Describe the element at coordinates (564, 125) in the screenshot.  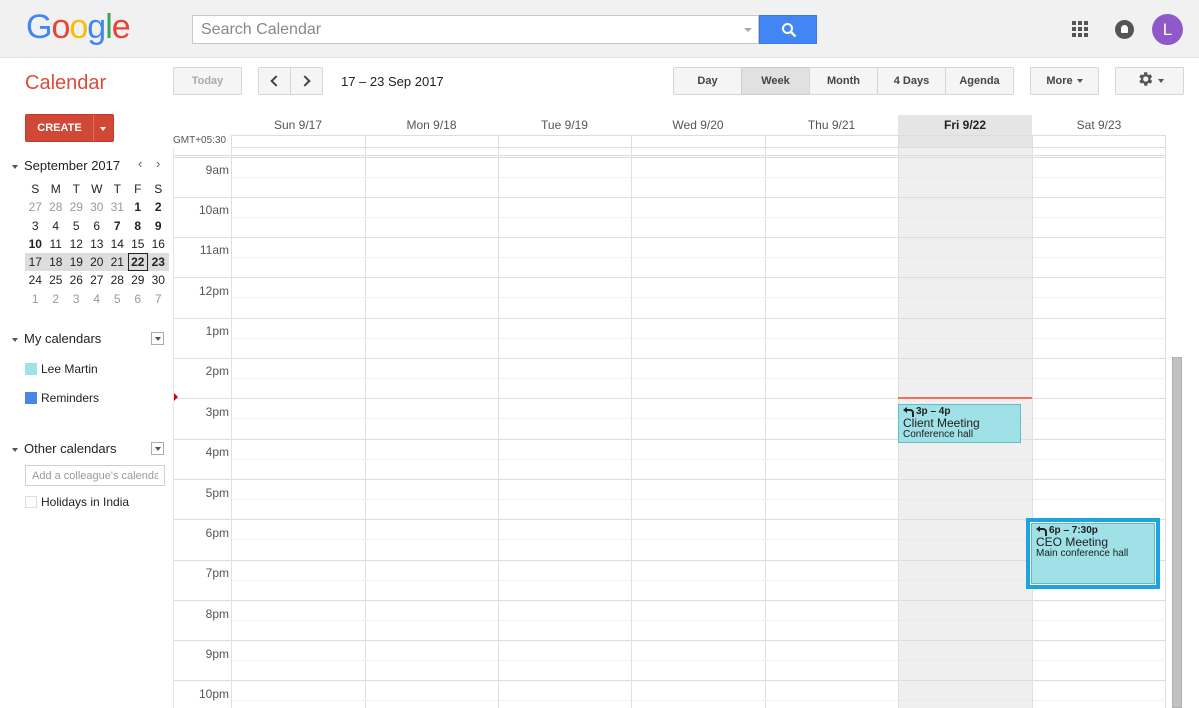
I see `day-header: Tue 9/19` at that location.